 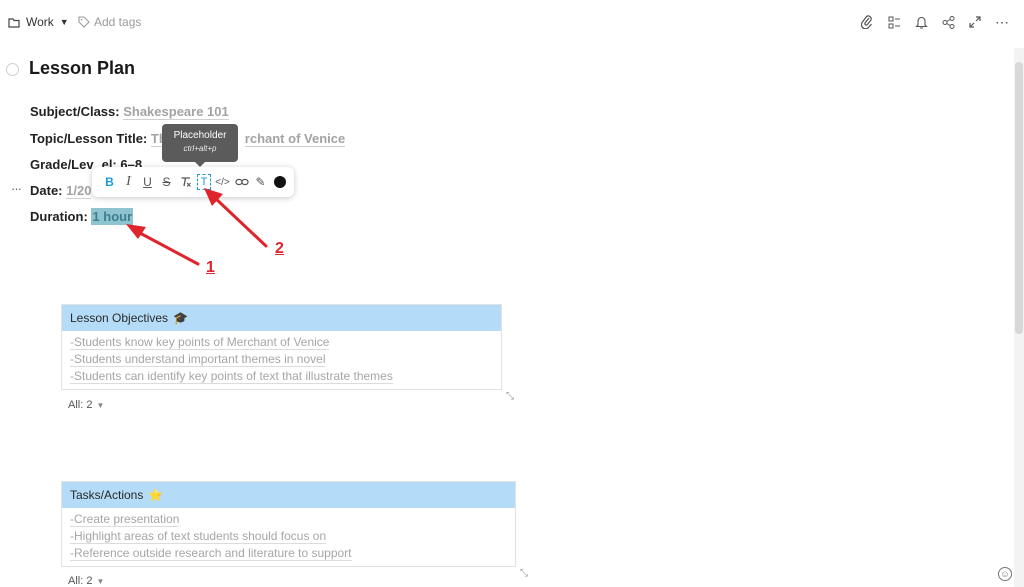 What do you see at coordinates (222, 182) in the screenshot?
I see `code-button: </>` at bounding box center [222, 182].